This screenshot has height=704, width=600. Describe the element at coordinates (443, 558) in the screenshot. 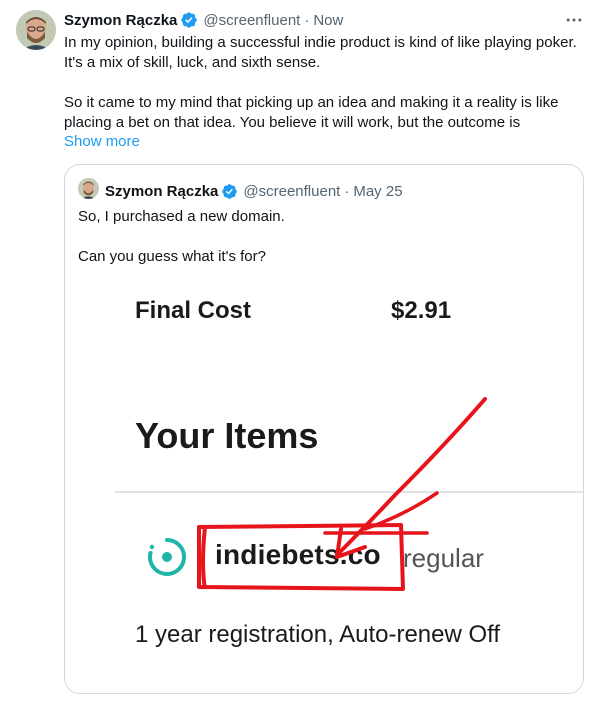

I see `domain-tier: regular` at that location.